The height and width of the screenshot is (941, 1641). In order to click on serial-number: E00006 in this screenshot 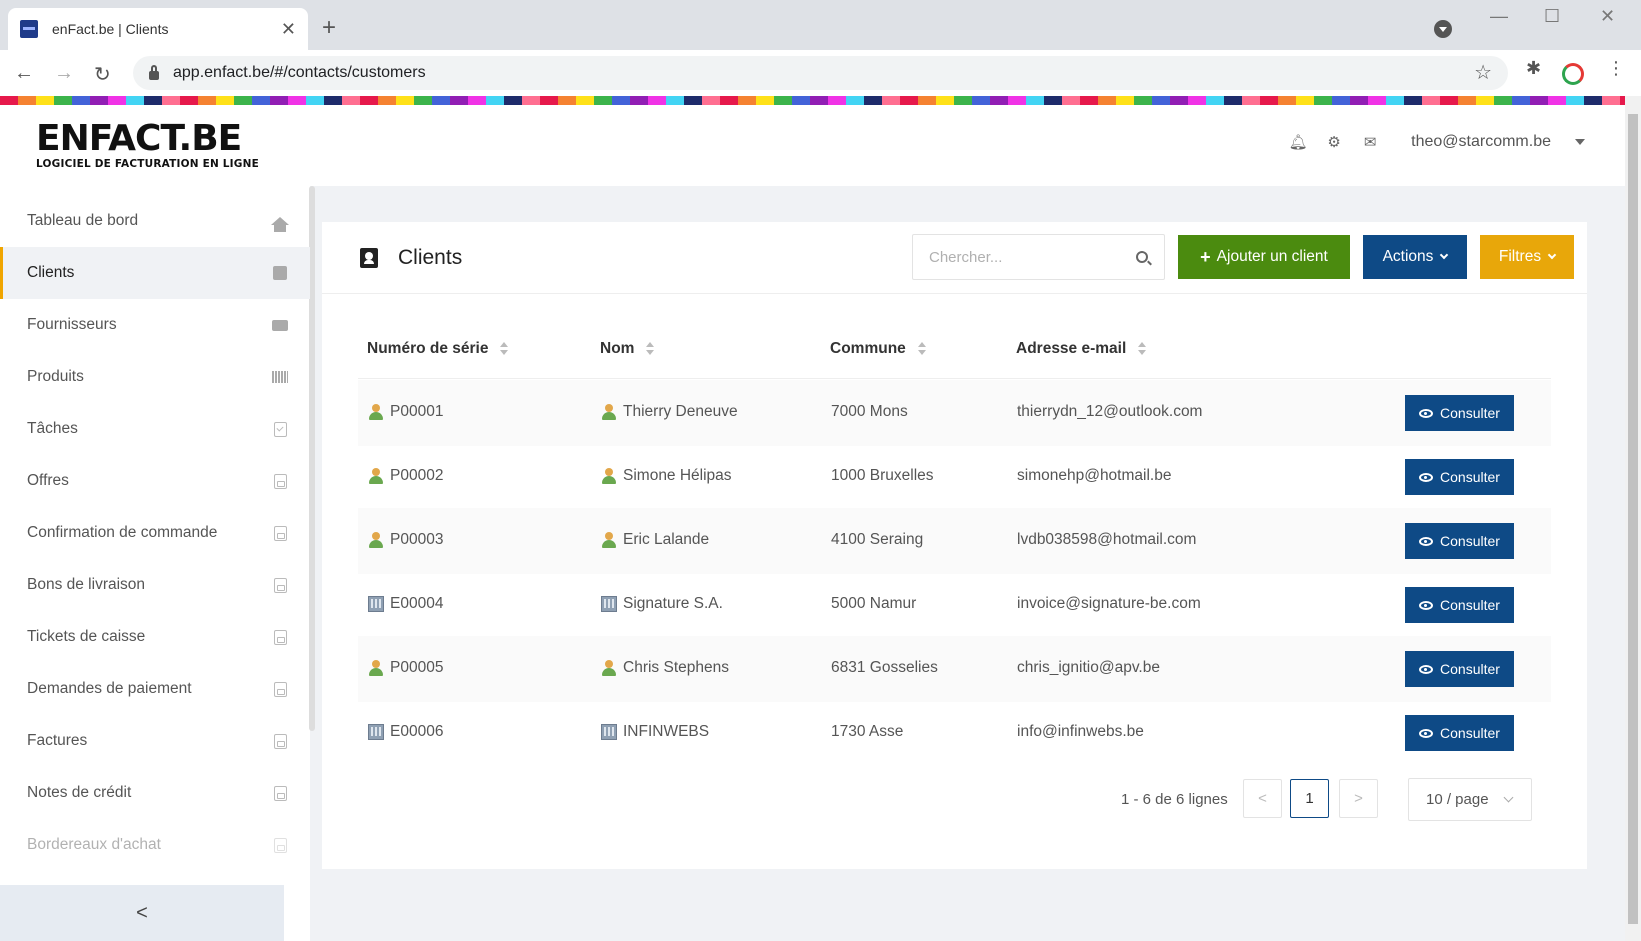, I will do `click(417, 731)`.